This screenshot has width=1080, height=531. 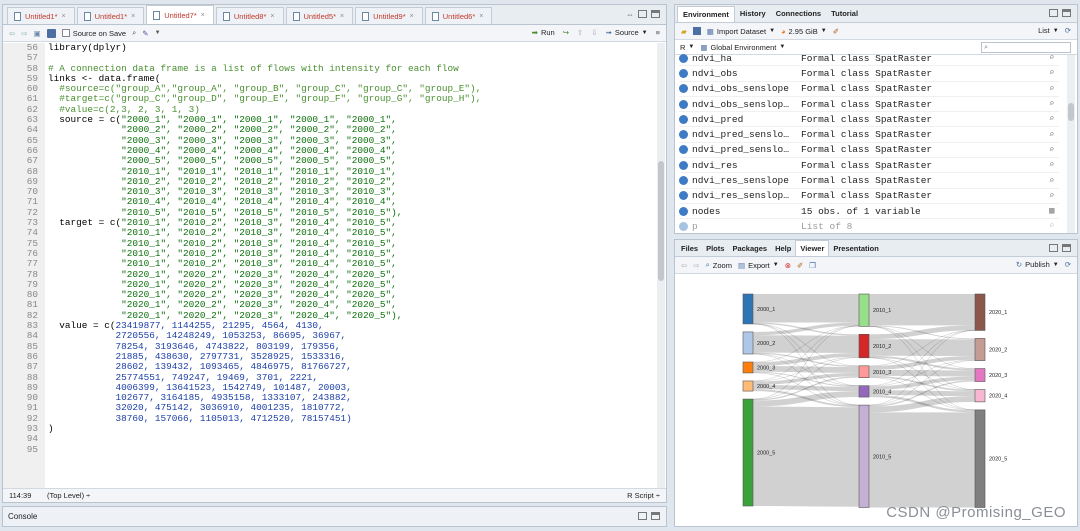 What do you see at coordinates (145, 33) in the screenshot?
I see `wand-icon: ✎` at bounding box center [145, 33].